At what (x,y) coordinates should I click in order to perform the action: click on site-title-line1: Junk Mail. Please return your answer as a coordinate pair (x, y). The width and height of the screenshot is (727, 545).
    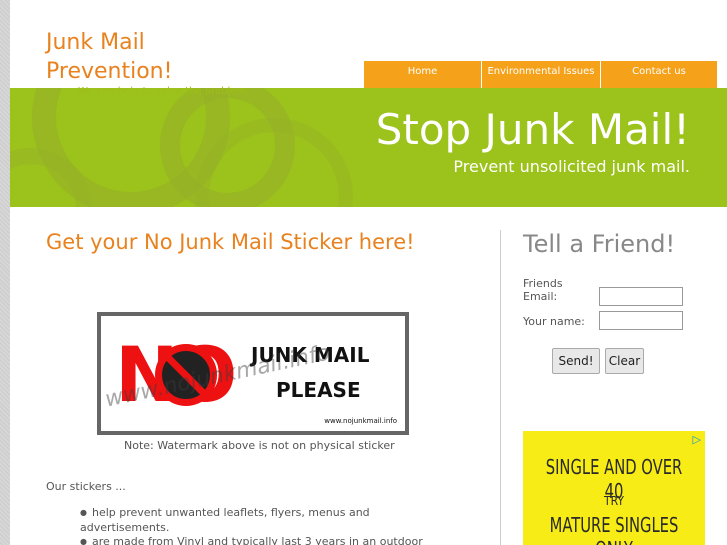
    Looking at the image, I should click on (95, 42).